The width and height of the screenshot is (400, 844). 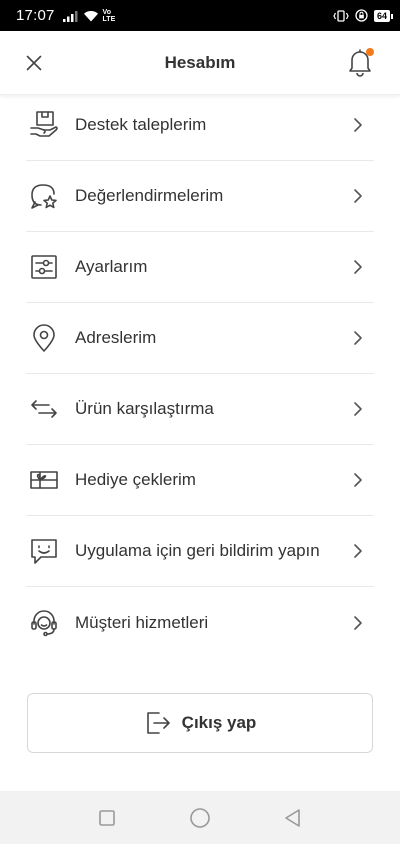 What do you see at coordinates (142, 622) in the screenshot?
I see `menu-item-label: Müşteri hizmetleri` at bounding box center [142, 622].